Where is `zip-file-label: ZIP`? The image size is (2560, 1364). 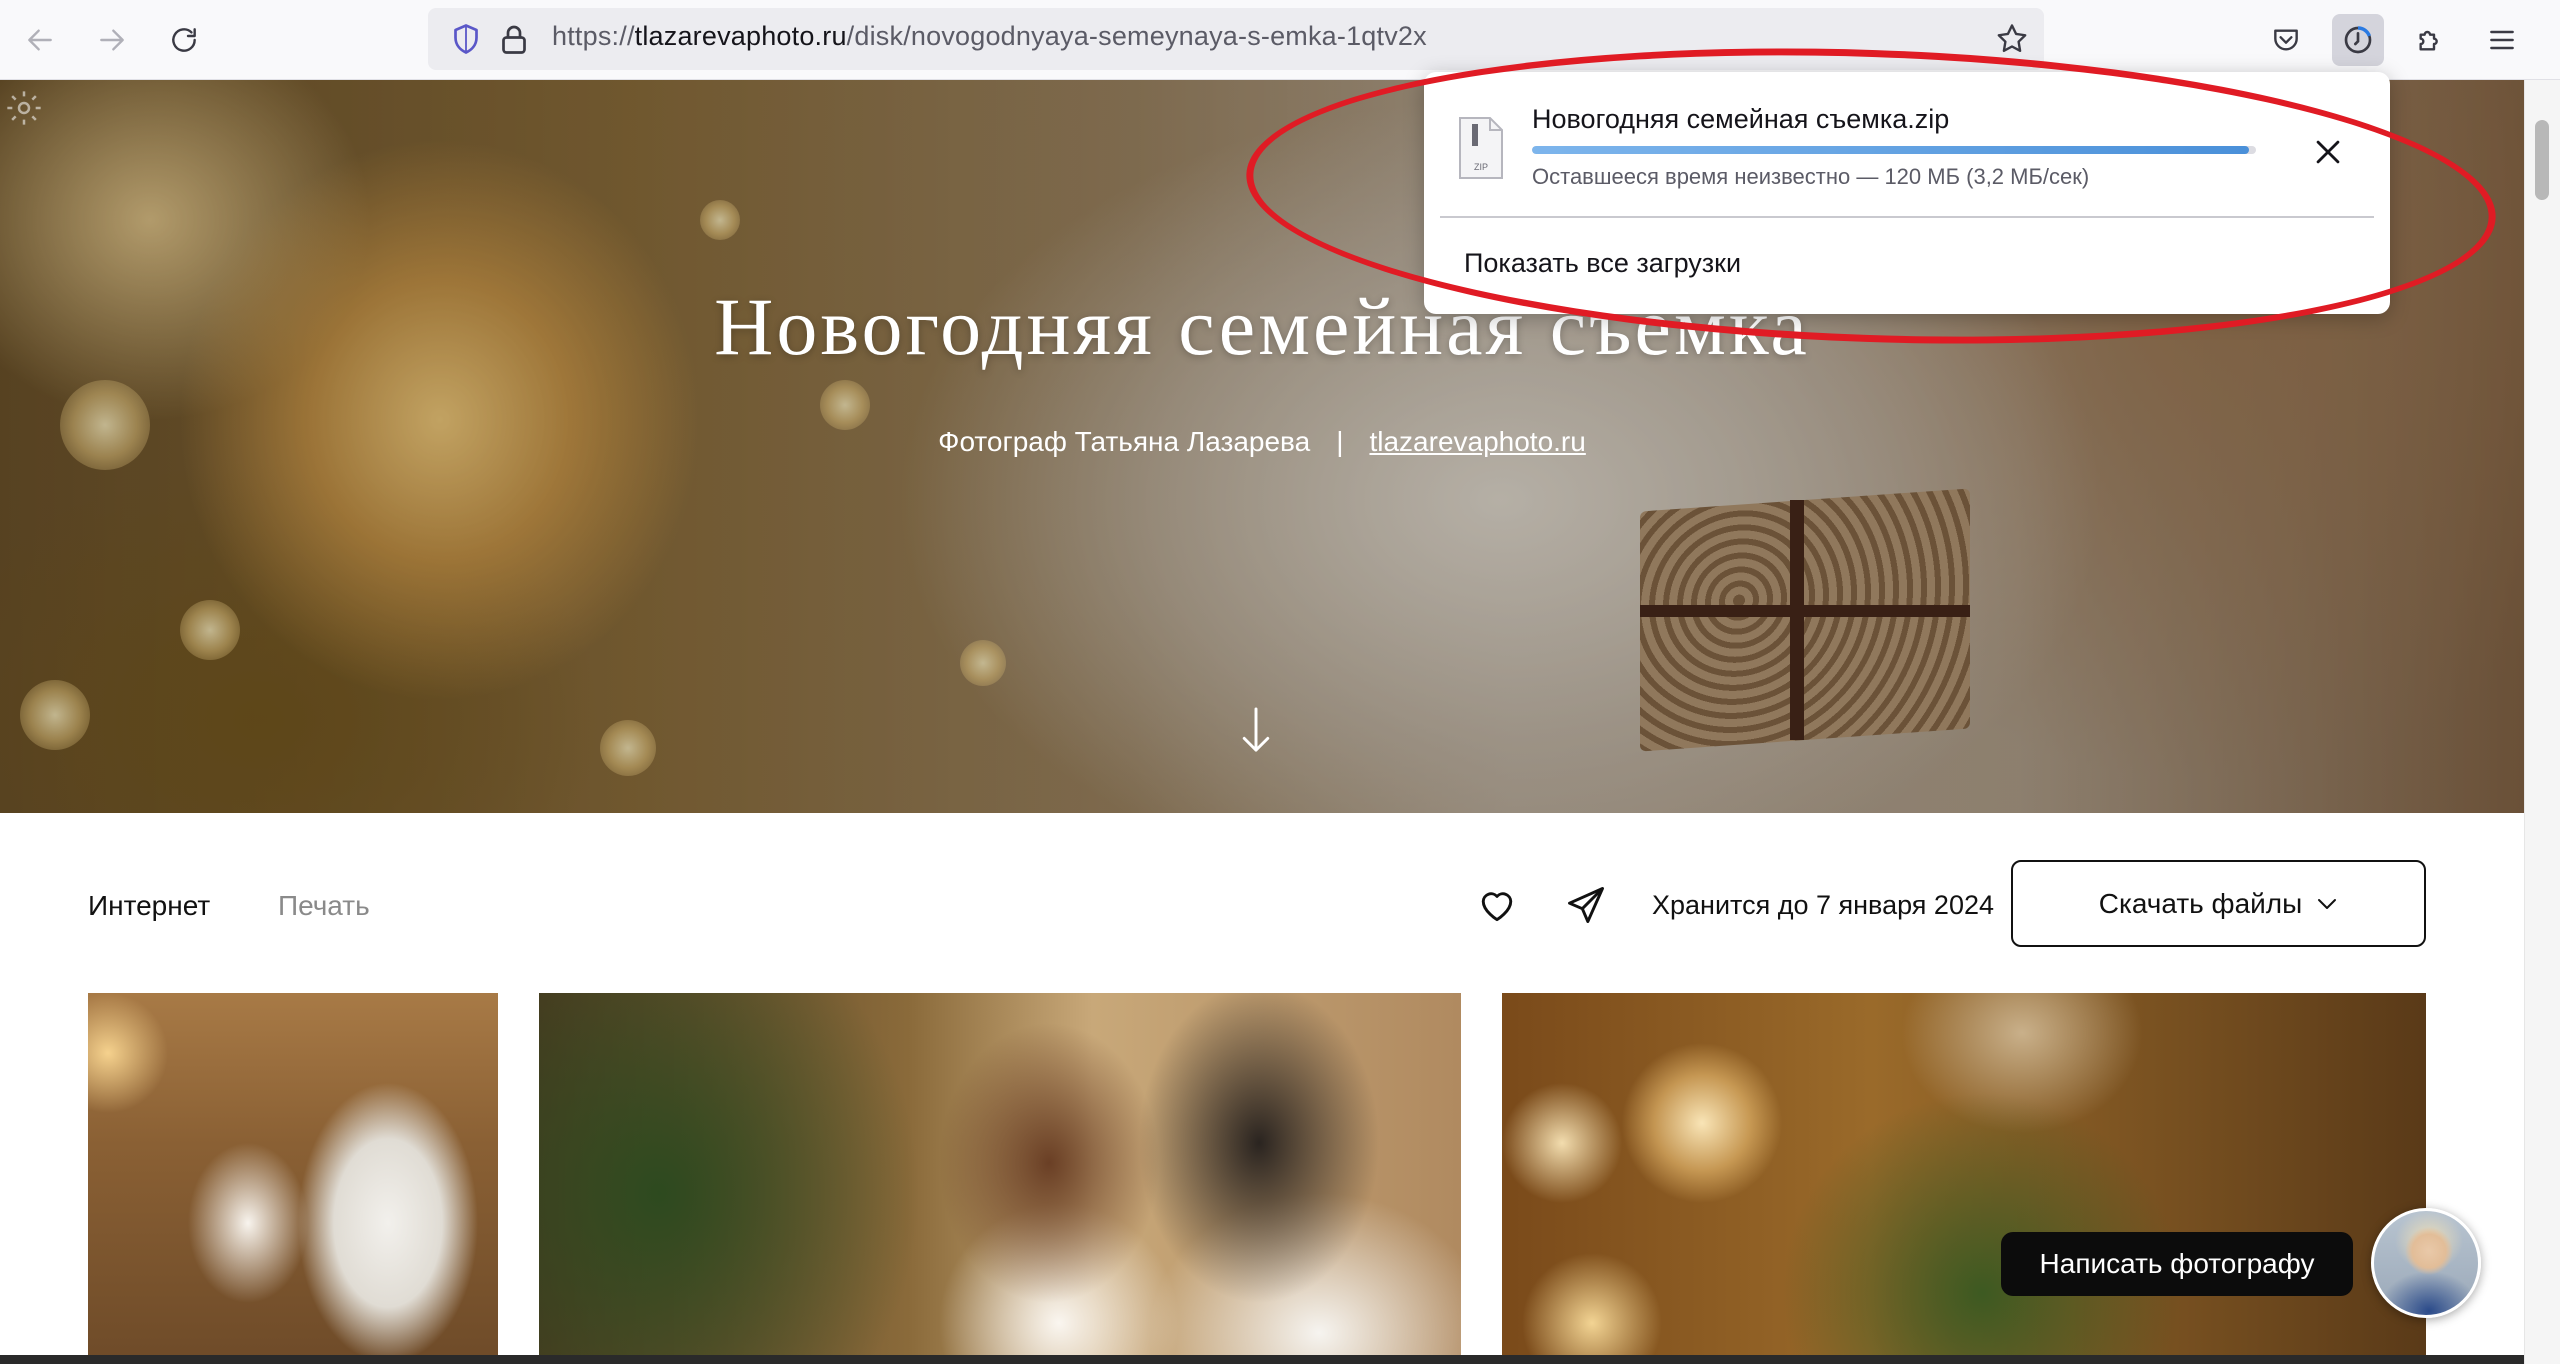 zip-file-label: ZIP is located at coordinates (1481, 167).